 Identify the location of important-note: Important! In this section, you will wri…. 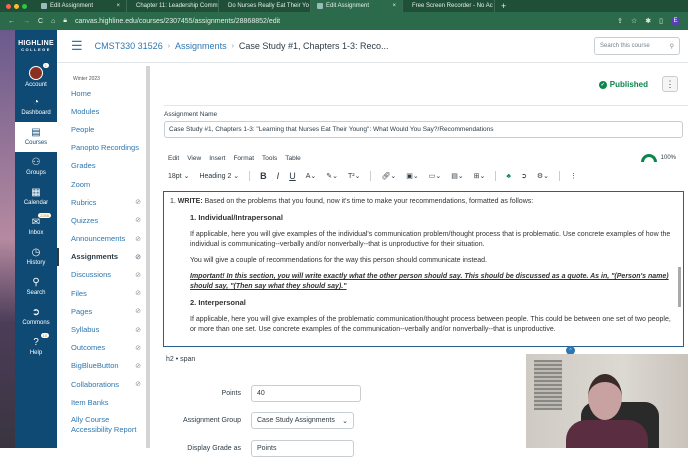
(429, 281).